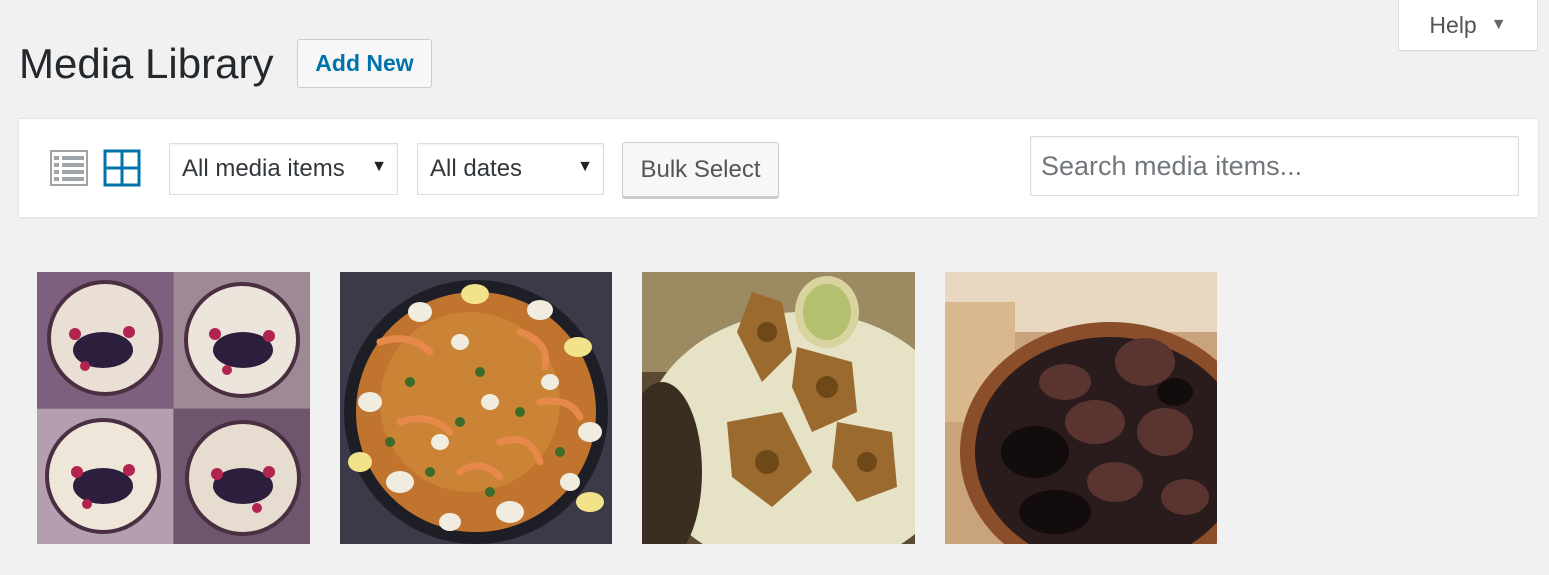  Describe the element at coordinates (1274, 166) in the screenshot. I see `search-media-input` at that location.